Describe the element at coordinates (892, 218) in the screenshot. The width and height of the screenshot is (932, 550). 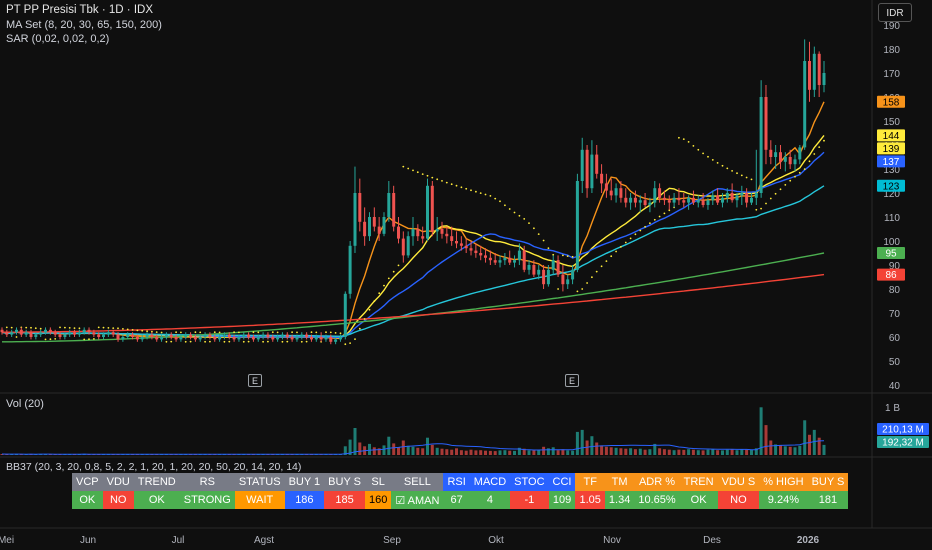
I see `y-tick-label: 110` at that location.